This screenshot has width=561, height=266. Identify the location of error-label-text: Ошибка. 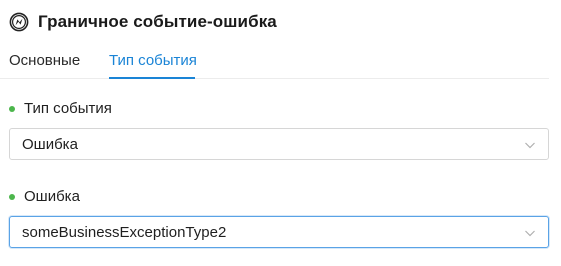
(52, 196).